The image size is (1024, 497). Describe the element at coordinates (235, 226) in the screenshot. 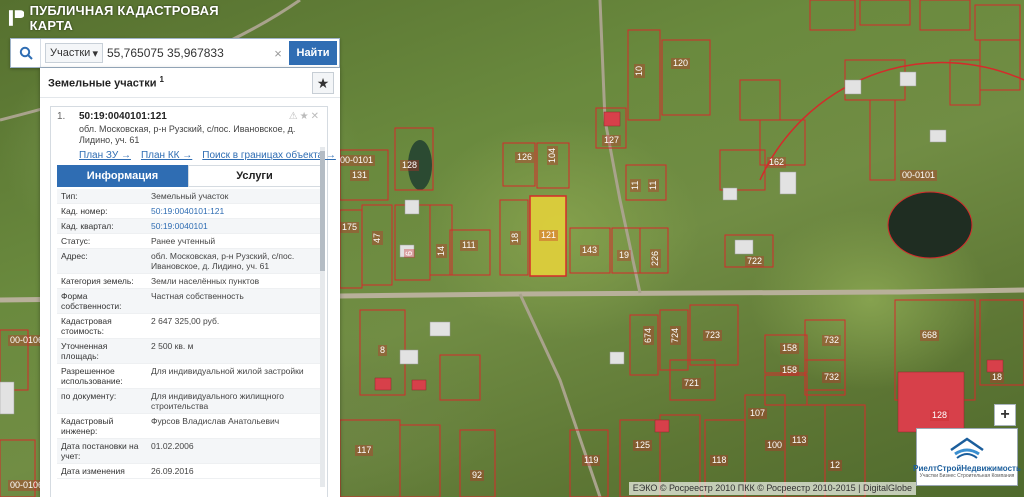

I see `info-value: 50:19:0040101` at that location.